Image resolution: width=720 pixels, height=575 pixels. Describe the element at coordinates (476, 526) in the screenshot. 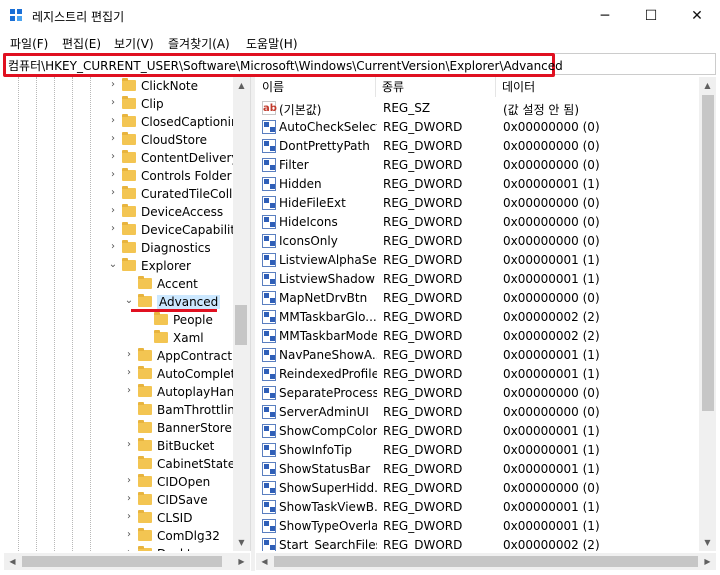

I see `value-row: ShowTypeOverlay REG_DWORD 0x00000001 (1)` at that location.